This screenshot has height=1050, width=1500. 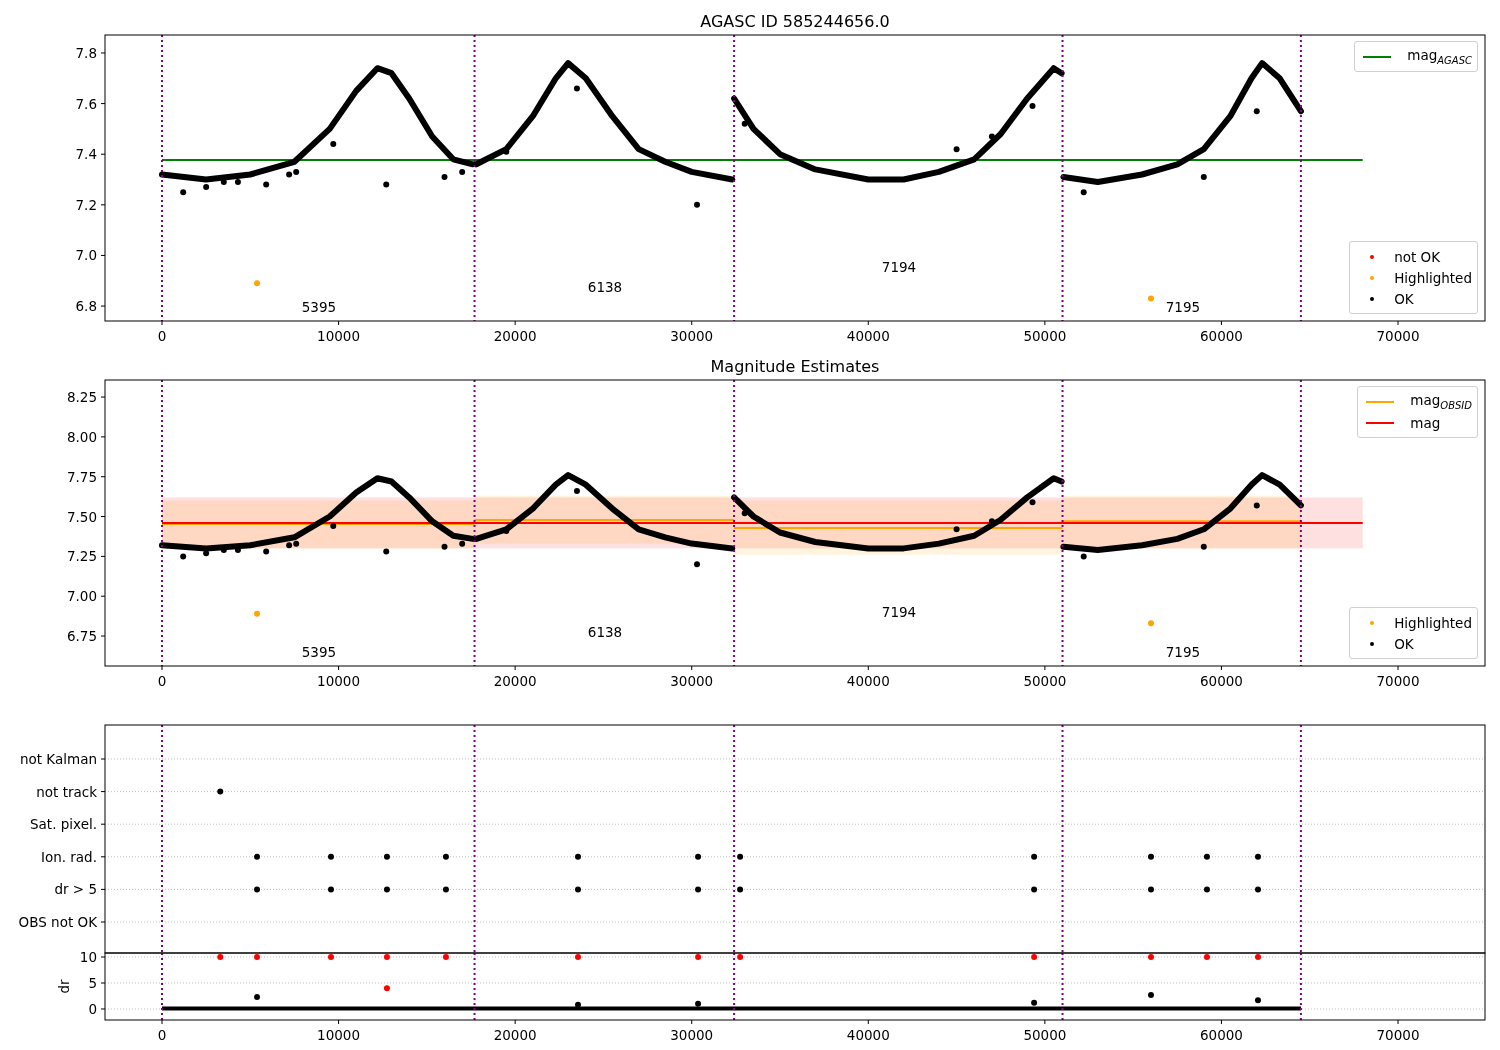 What do you see at coordinates (86, 255) in the screenshot?
I see `tick-label: 7.0` at bounding box center [86, 255].